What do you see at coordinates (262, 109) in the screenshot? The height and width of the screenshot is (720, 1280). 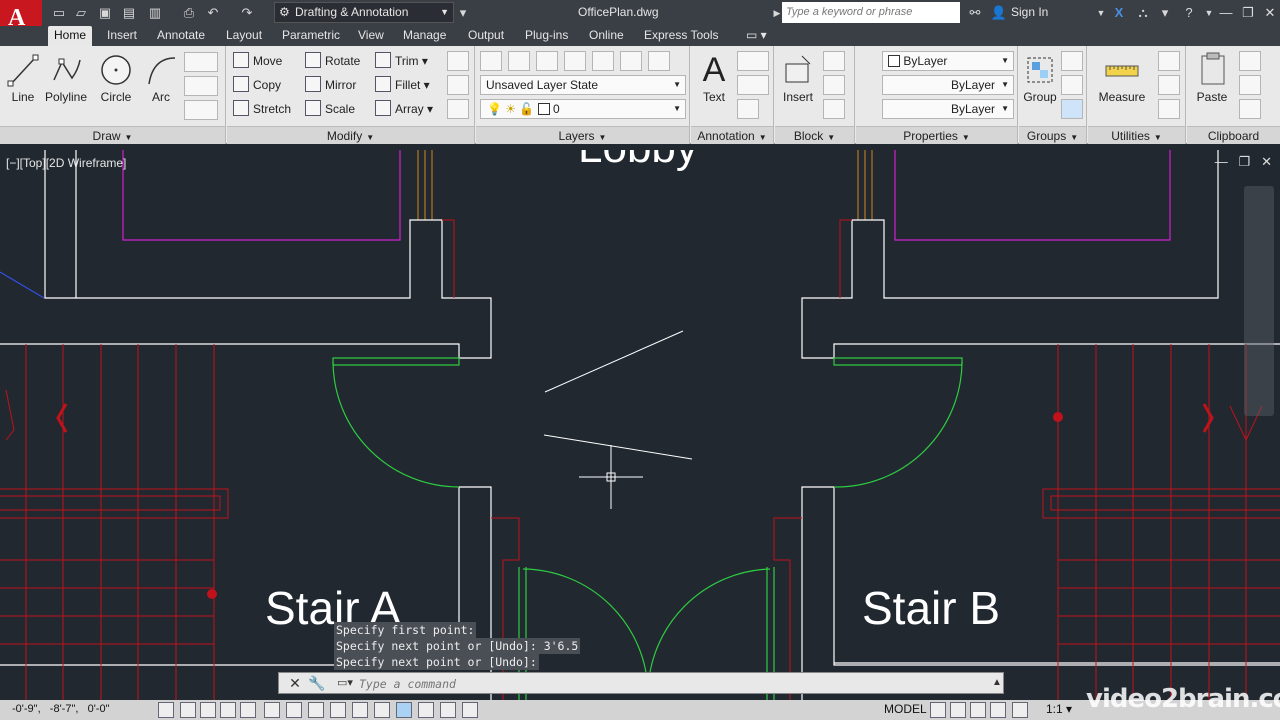 I see `stretch-button: Stretch` at bounding box center [262, 109].